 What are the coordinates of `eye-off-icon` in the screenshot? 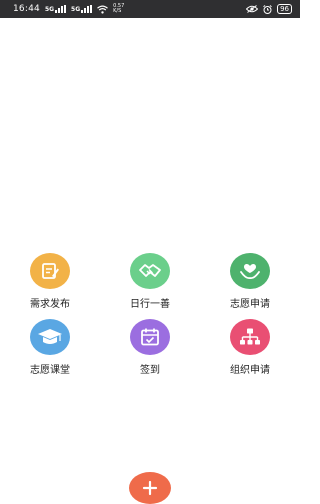 It's located at (252, 9).